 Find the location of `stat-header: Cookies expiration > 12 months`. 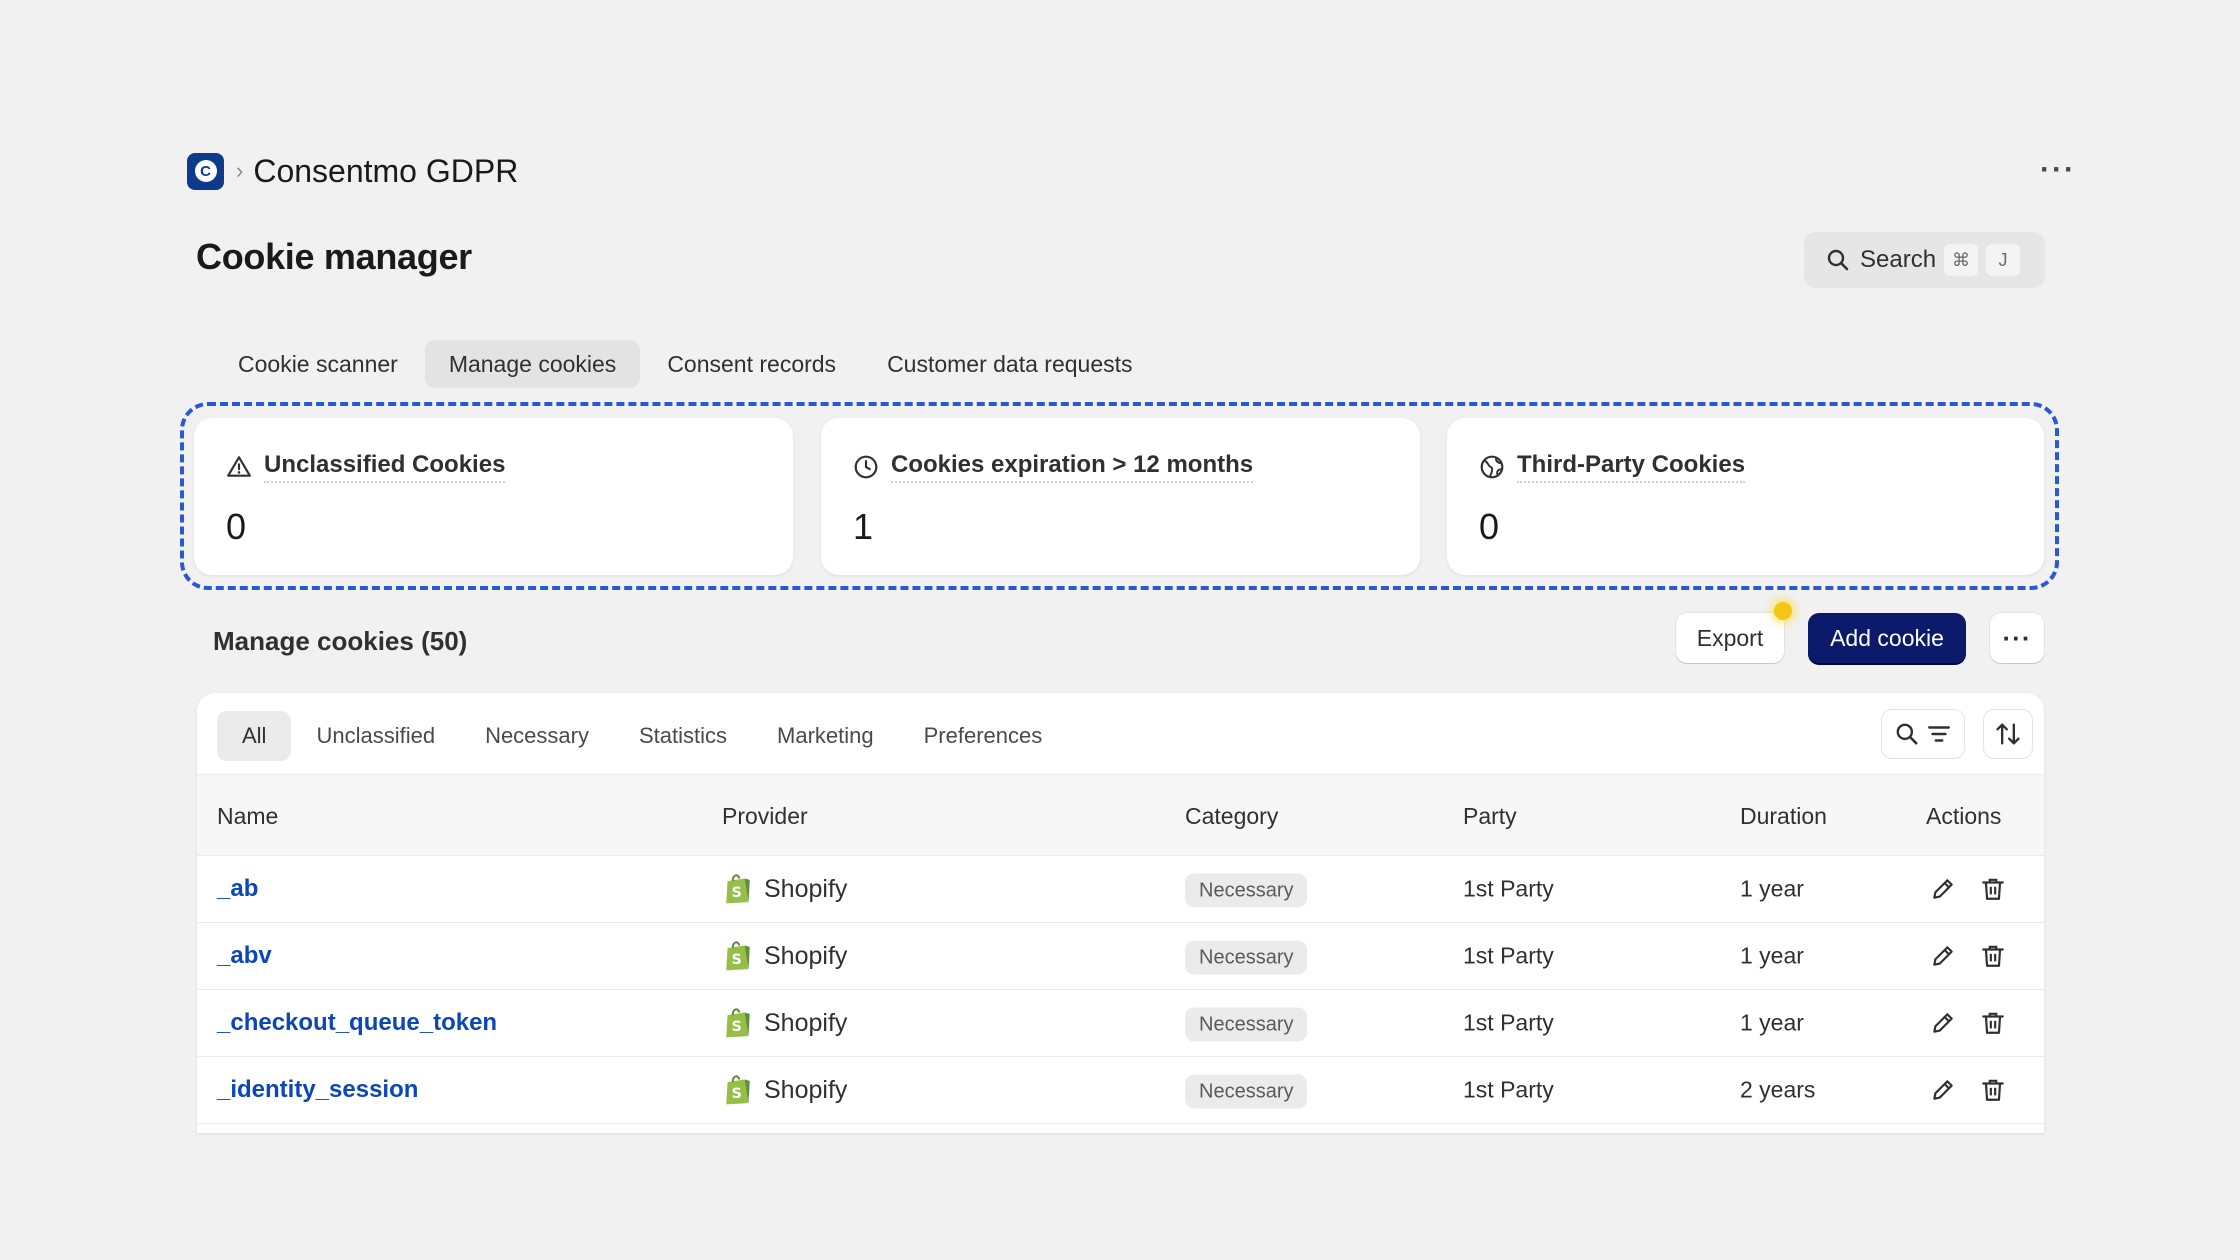

stat-header: Cookies expiration > 12 months is located at coordinates (1053, 467).